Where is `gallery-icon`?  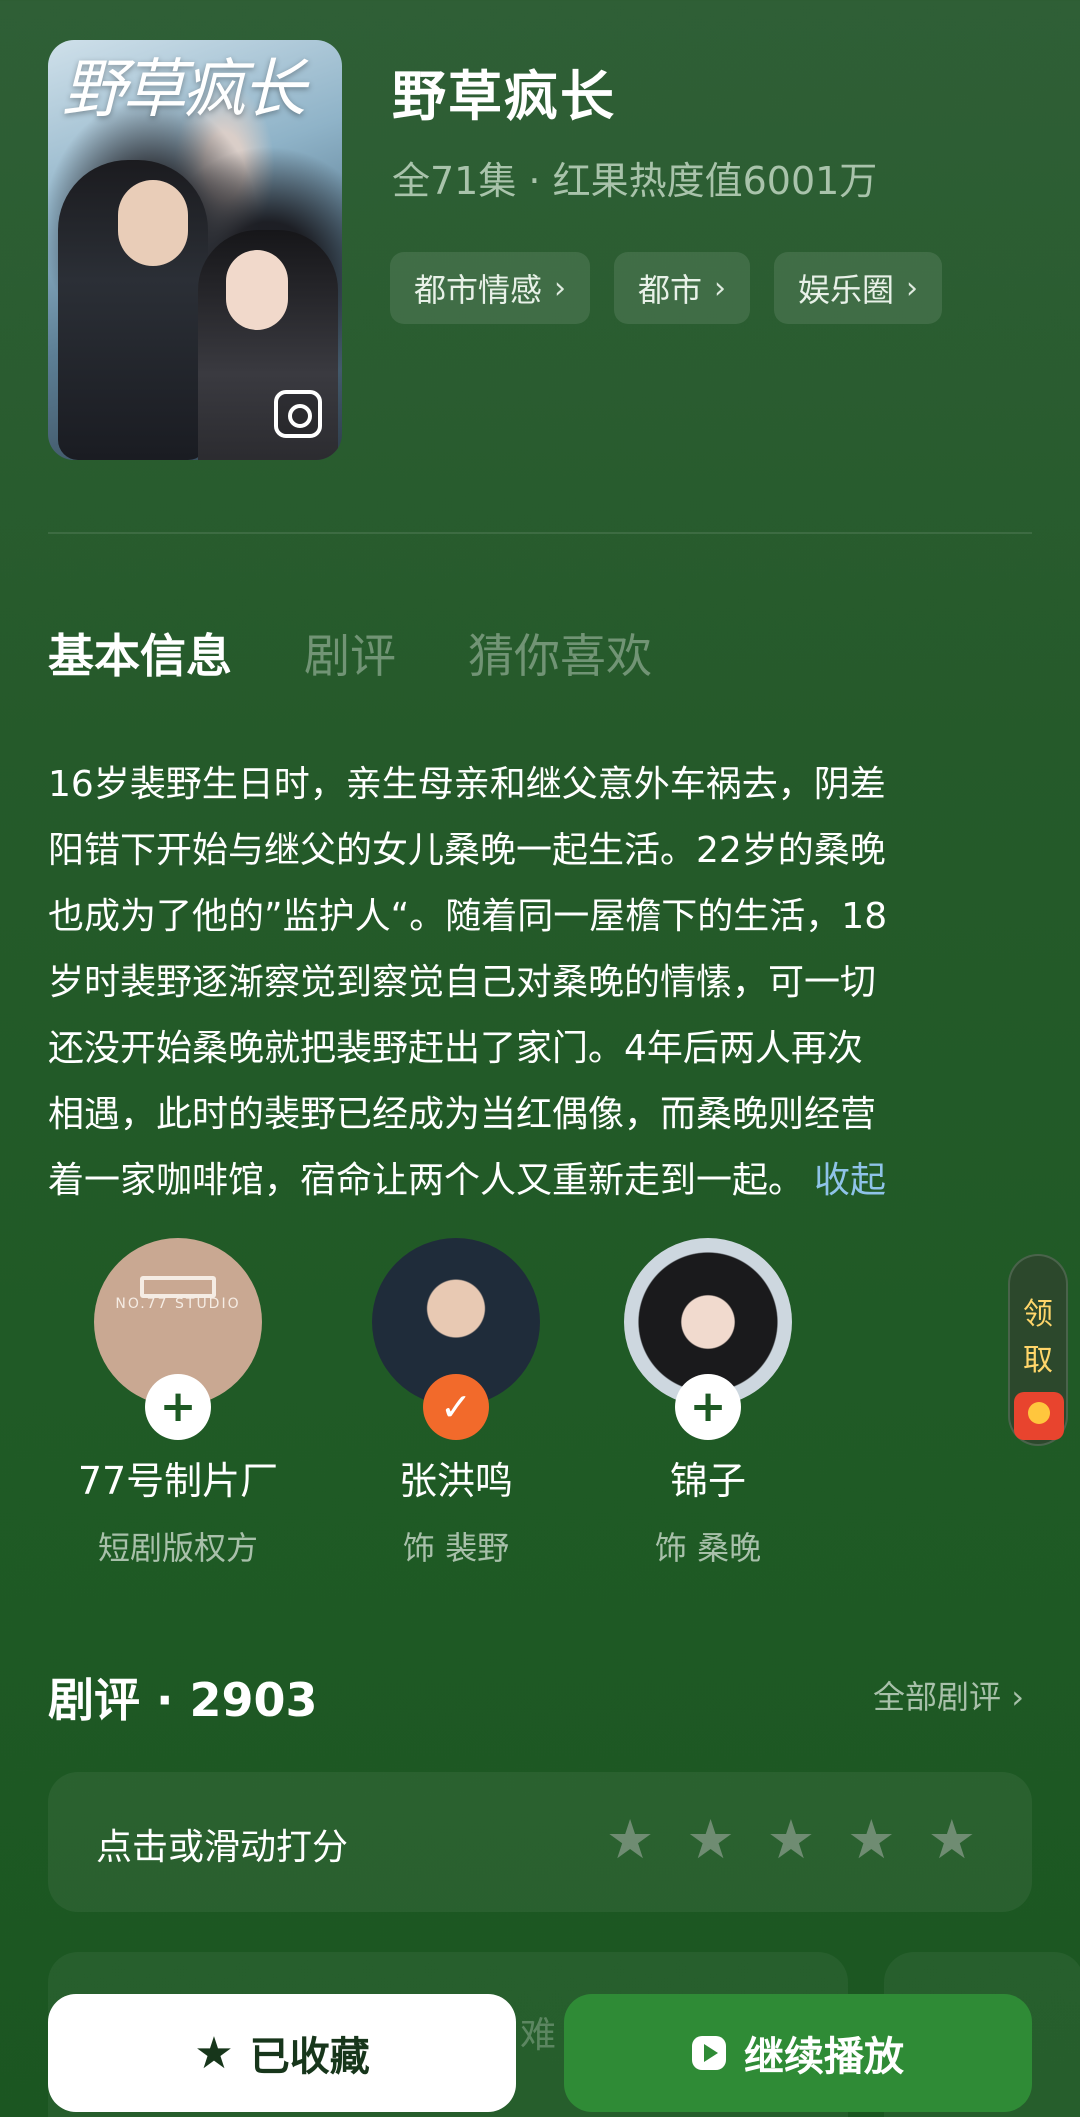 gallery-icon is located at coordinates (298, 414).